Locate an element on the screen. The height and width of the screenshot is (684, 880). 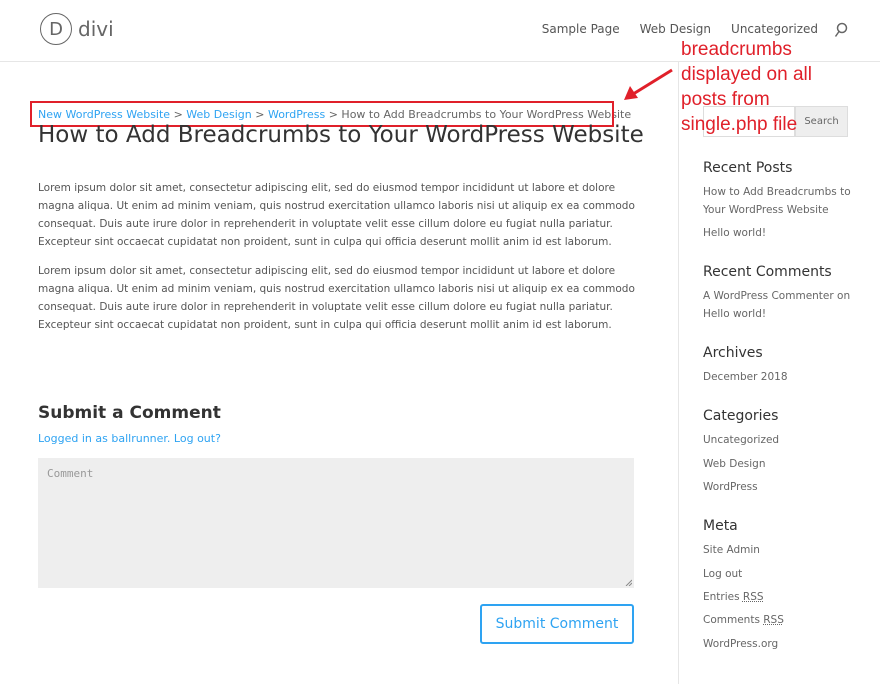
nav-item-uncategorized: Uncategorized is located at coordinates (774, 29).